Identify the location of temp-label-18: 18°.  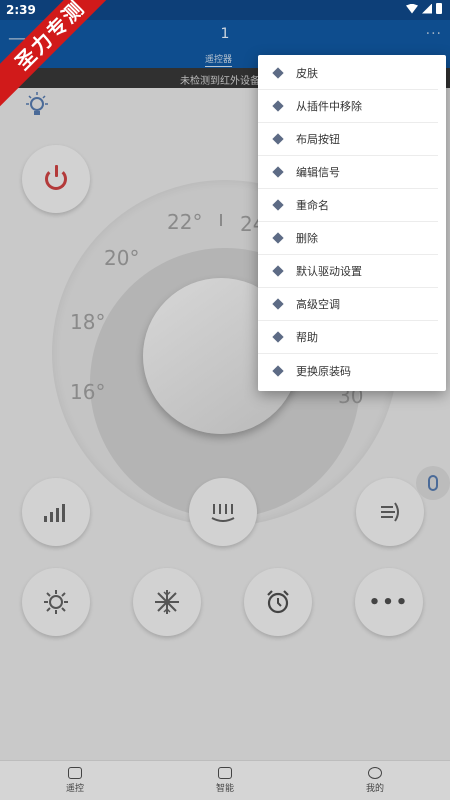
(88, 322).